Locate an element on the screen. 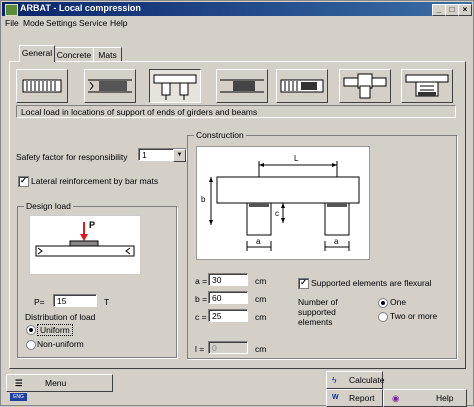  support-type-7-button is located at coordinates (427, 86).